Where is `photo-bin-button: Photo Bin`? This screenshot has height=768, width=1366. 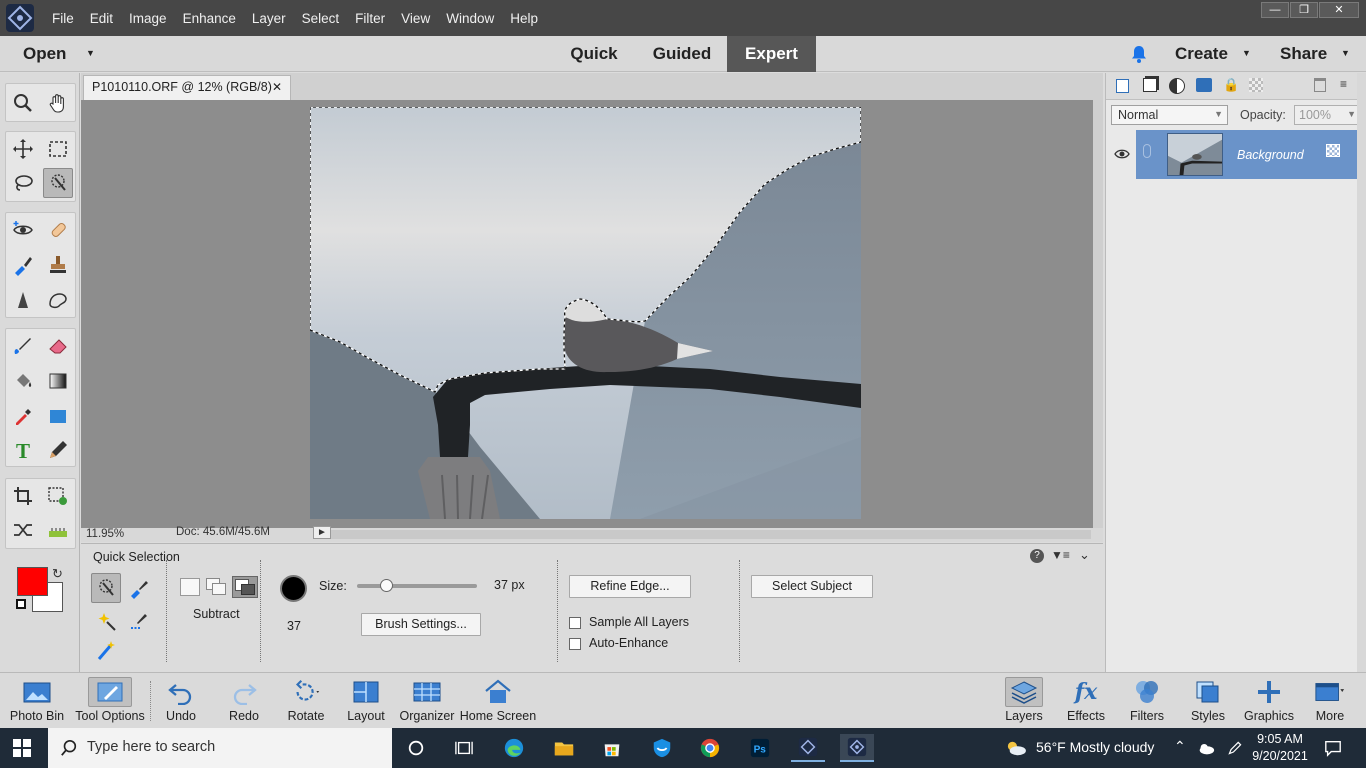
photo-bin-button: Photo Bin is located at coordinates (37, 700).